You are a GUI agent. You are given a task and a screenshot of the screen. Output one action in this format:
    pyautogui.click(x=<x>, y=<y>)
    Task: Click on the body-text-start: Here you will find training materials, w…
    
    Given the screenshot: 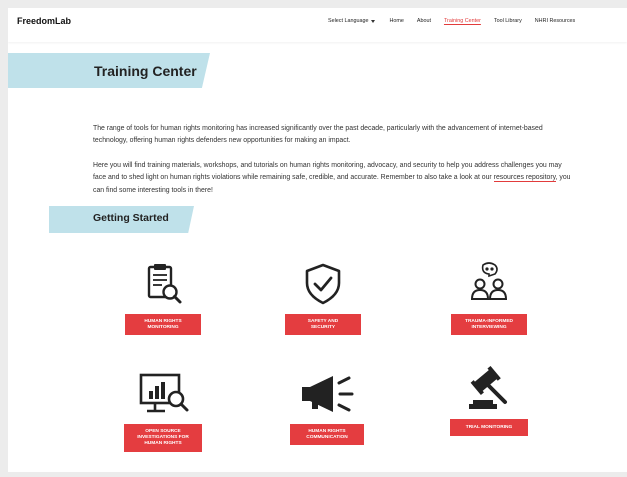 What is the action you would take?
    pyautogui.click(x=327, y=171)
    